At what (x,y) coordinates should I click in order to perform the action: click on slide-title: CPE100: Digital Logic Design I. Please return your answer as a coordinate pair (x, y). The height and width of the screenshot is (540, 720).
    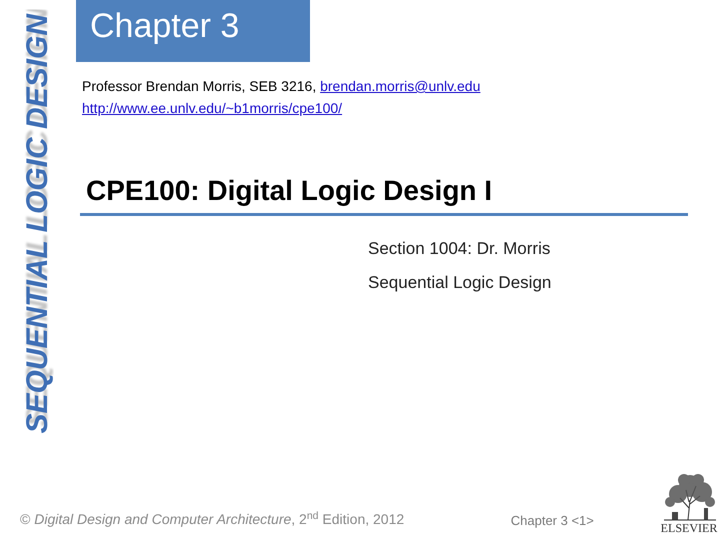
    Looking at the image, I should click on (290, 191).